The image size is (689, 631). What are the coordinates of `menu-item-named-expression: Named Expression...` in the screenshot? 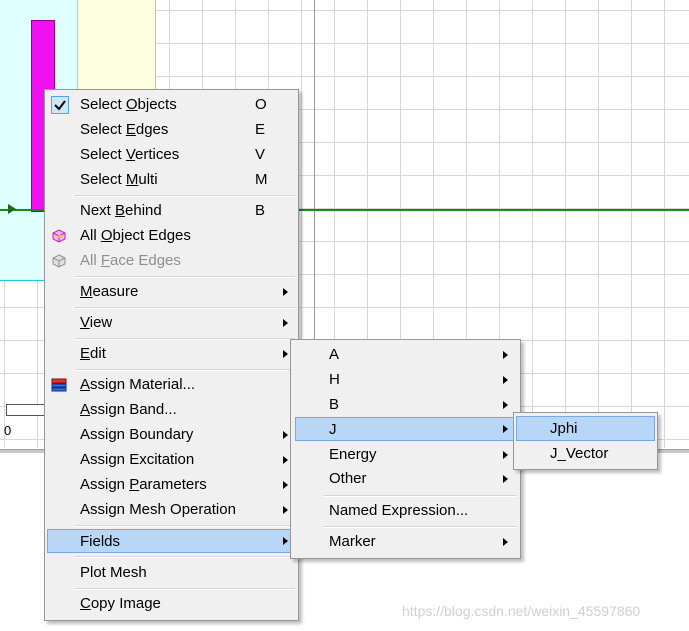 It's located at (405, 511).